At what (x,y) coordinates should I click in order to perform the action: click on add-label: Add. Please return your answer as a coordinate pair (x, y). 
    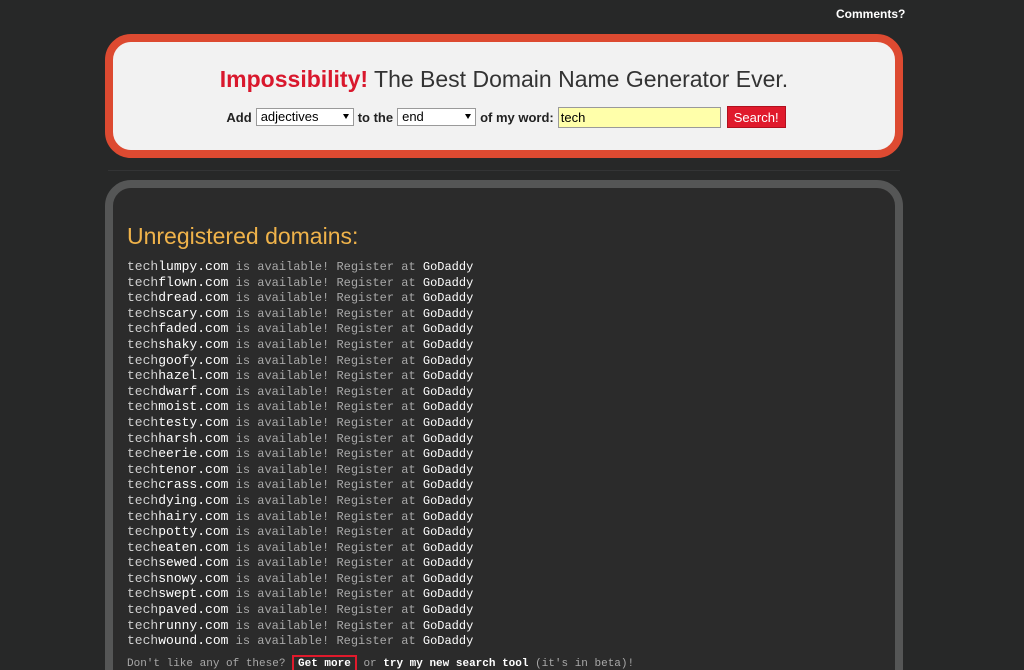
    Looking at the image, I should click on (239, 117).